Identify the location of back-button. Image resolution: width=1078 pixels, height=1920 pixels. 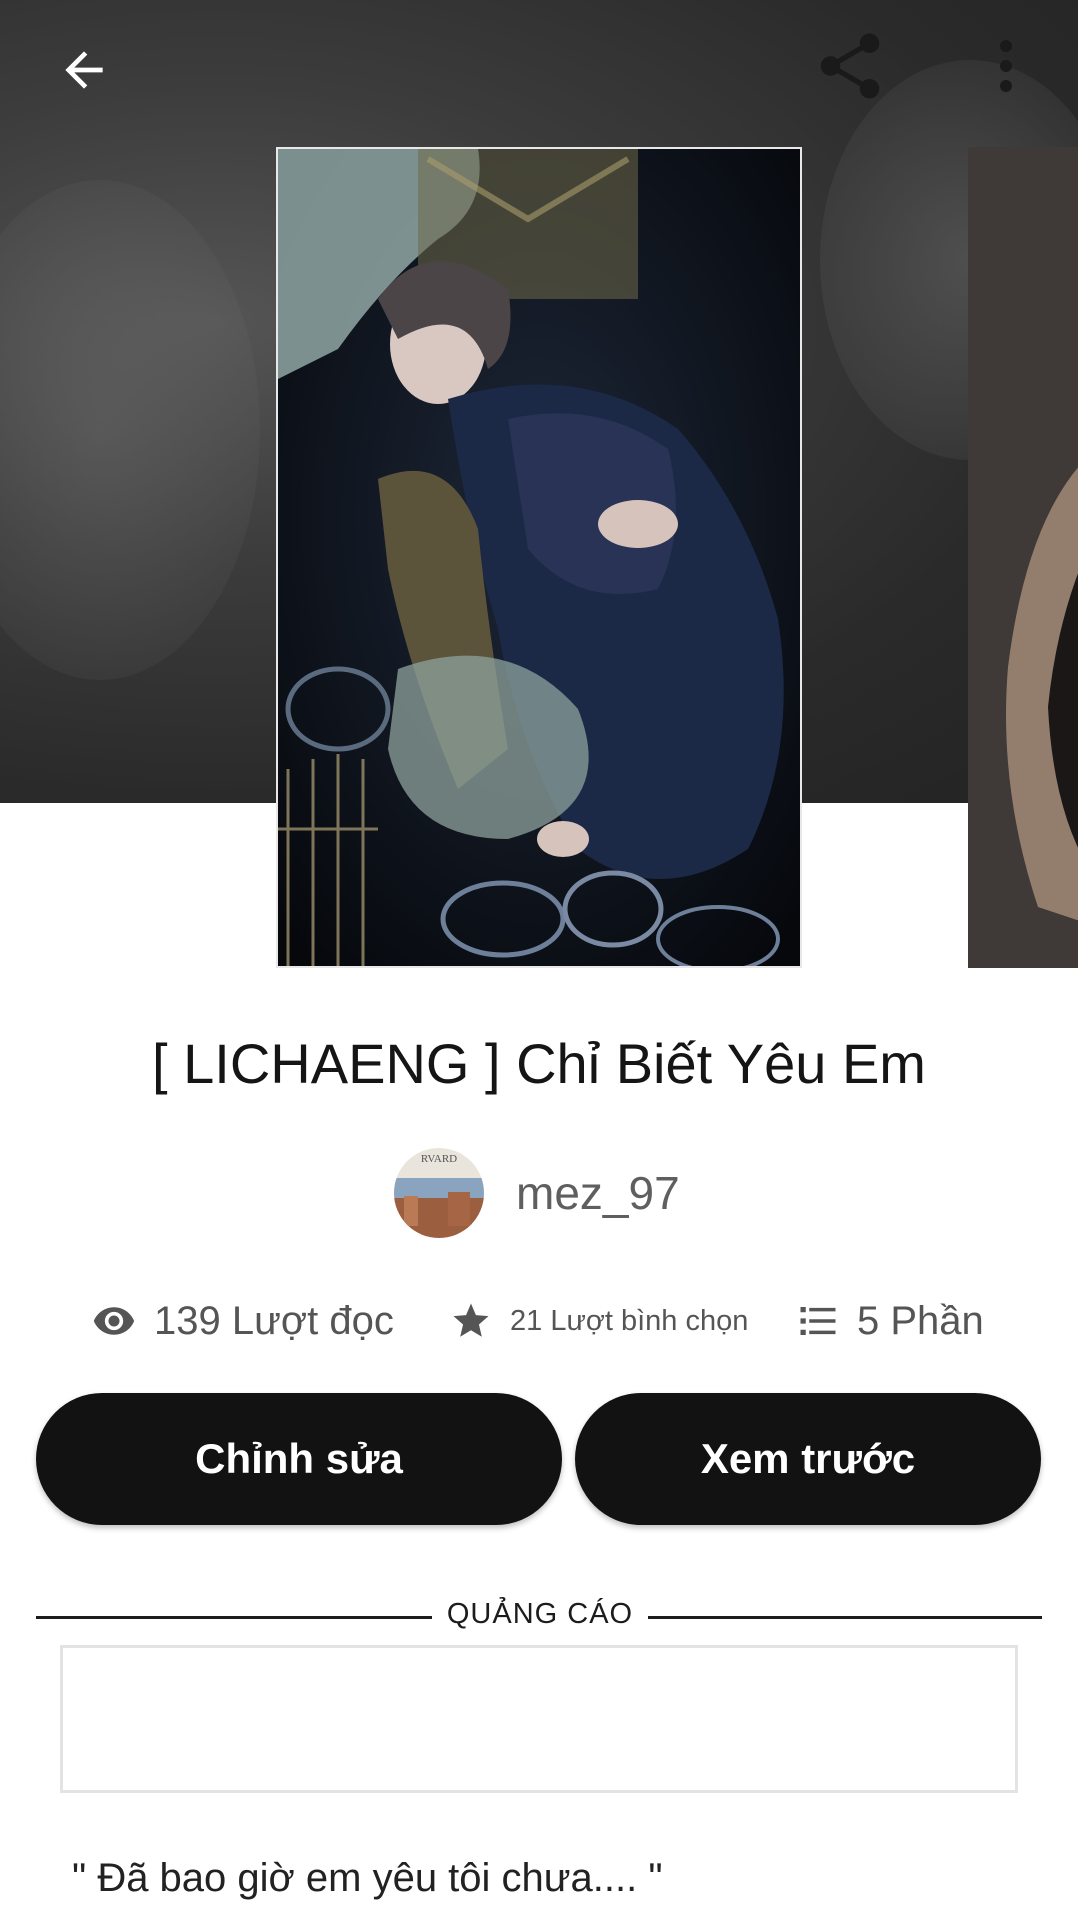
(84, 70).